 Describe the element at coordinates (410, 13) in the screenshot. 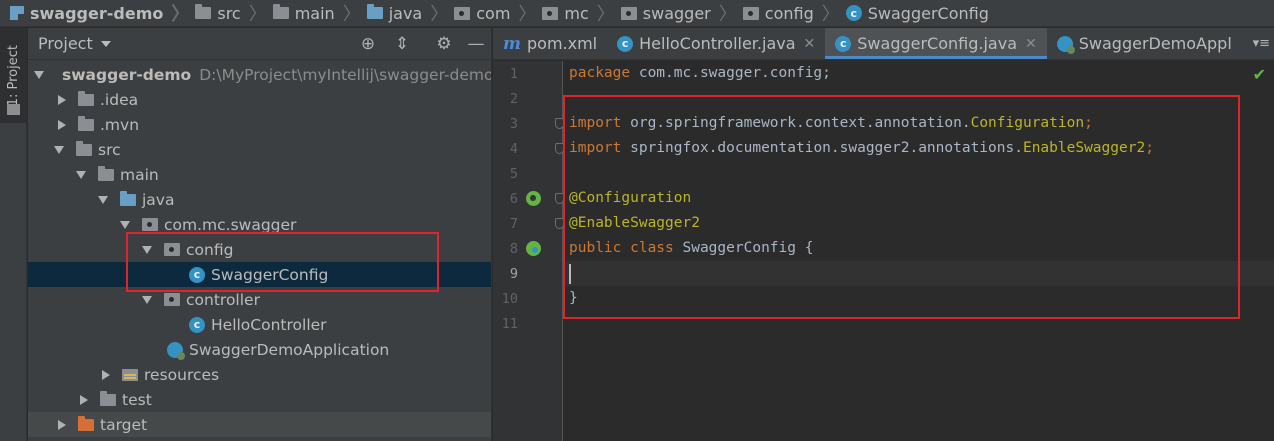

I see `breadcrumb-item-java: java 〉` at that location.